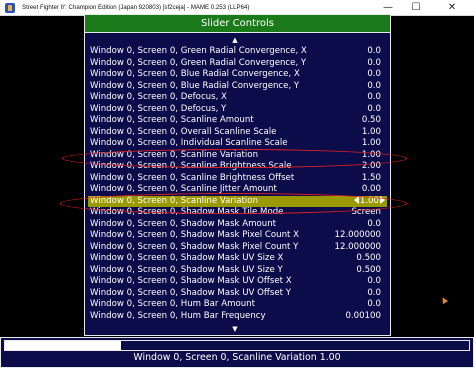 The width and height of the screenshot is (474, 368). I want to click on slider-row: Window 0, Screen 0, Scanline Amount 0.50, so click(237, 120).